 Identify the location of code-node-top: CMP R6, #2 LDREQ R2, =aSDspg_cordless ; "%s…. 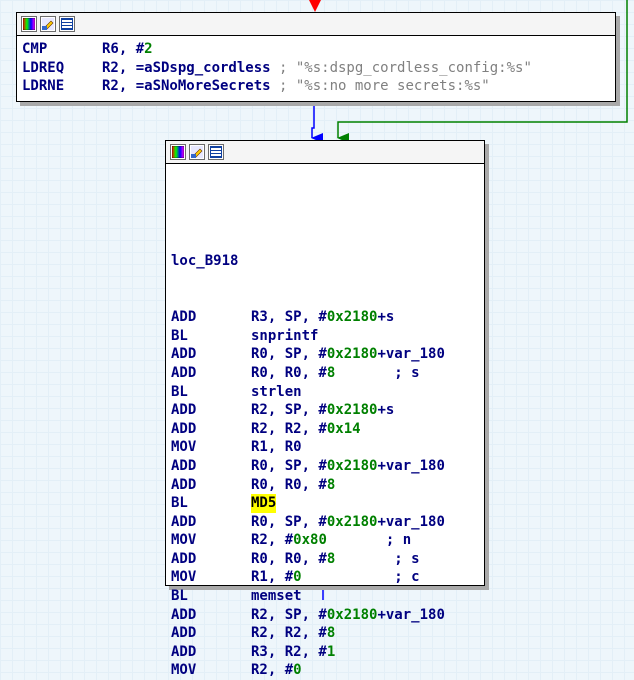
(316, 57).